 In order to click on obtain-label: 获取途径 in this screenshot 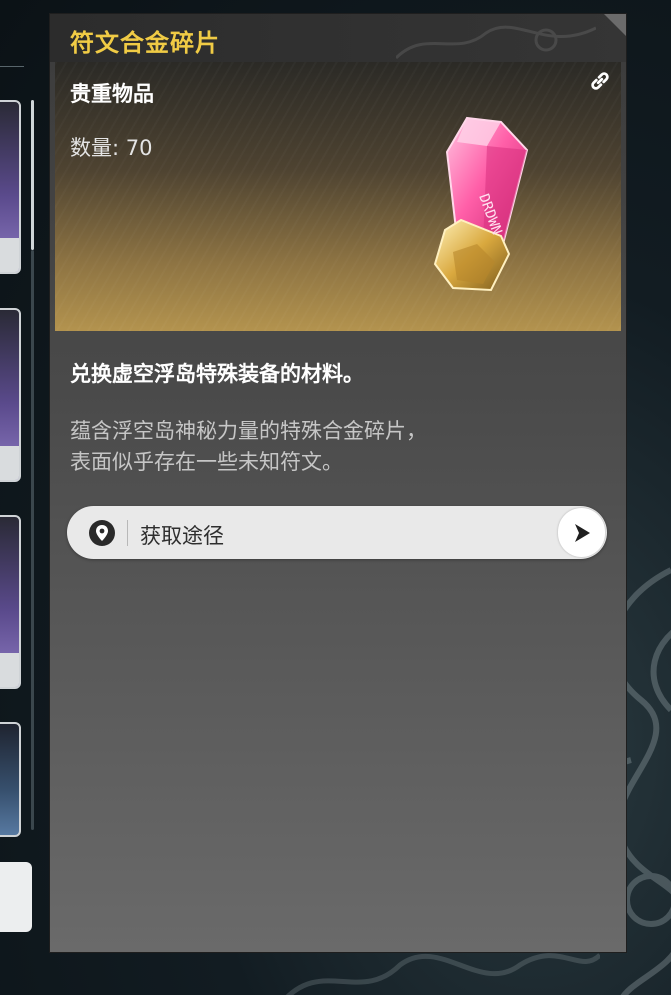, I will do `click(182, 536)`.